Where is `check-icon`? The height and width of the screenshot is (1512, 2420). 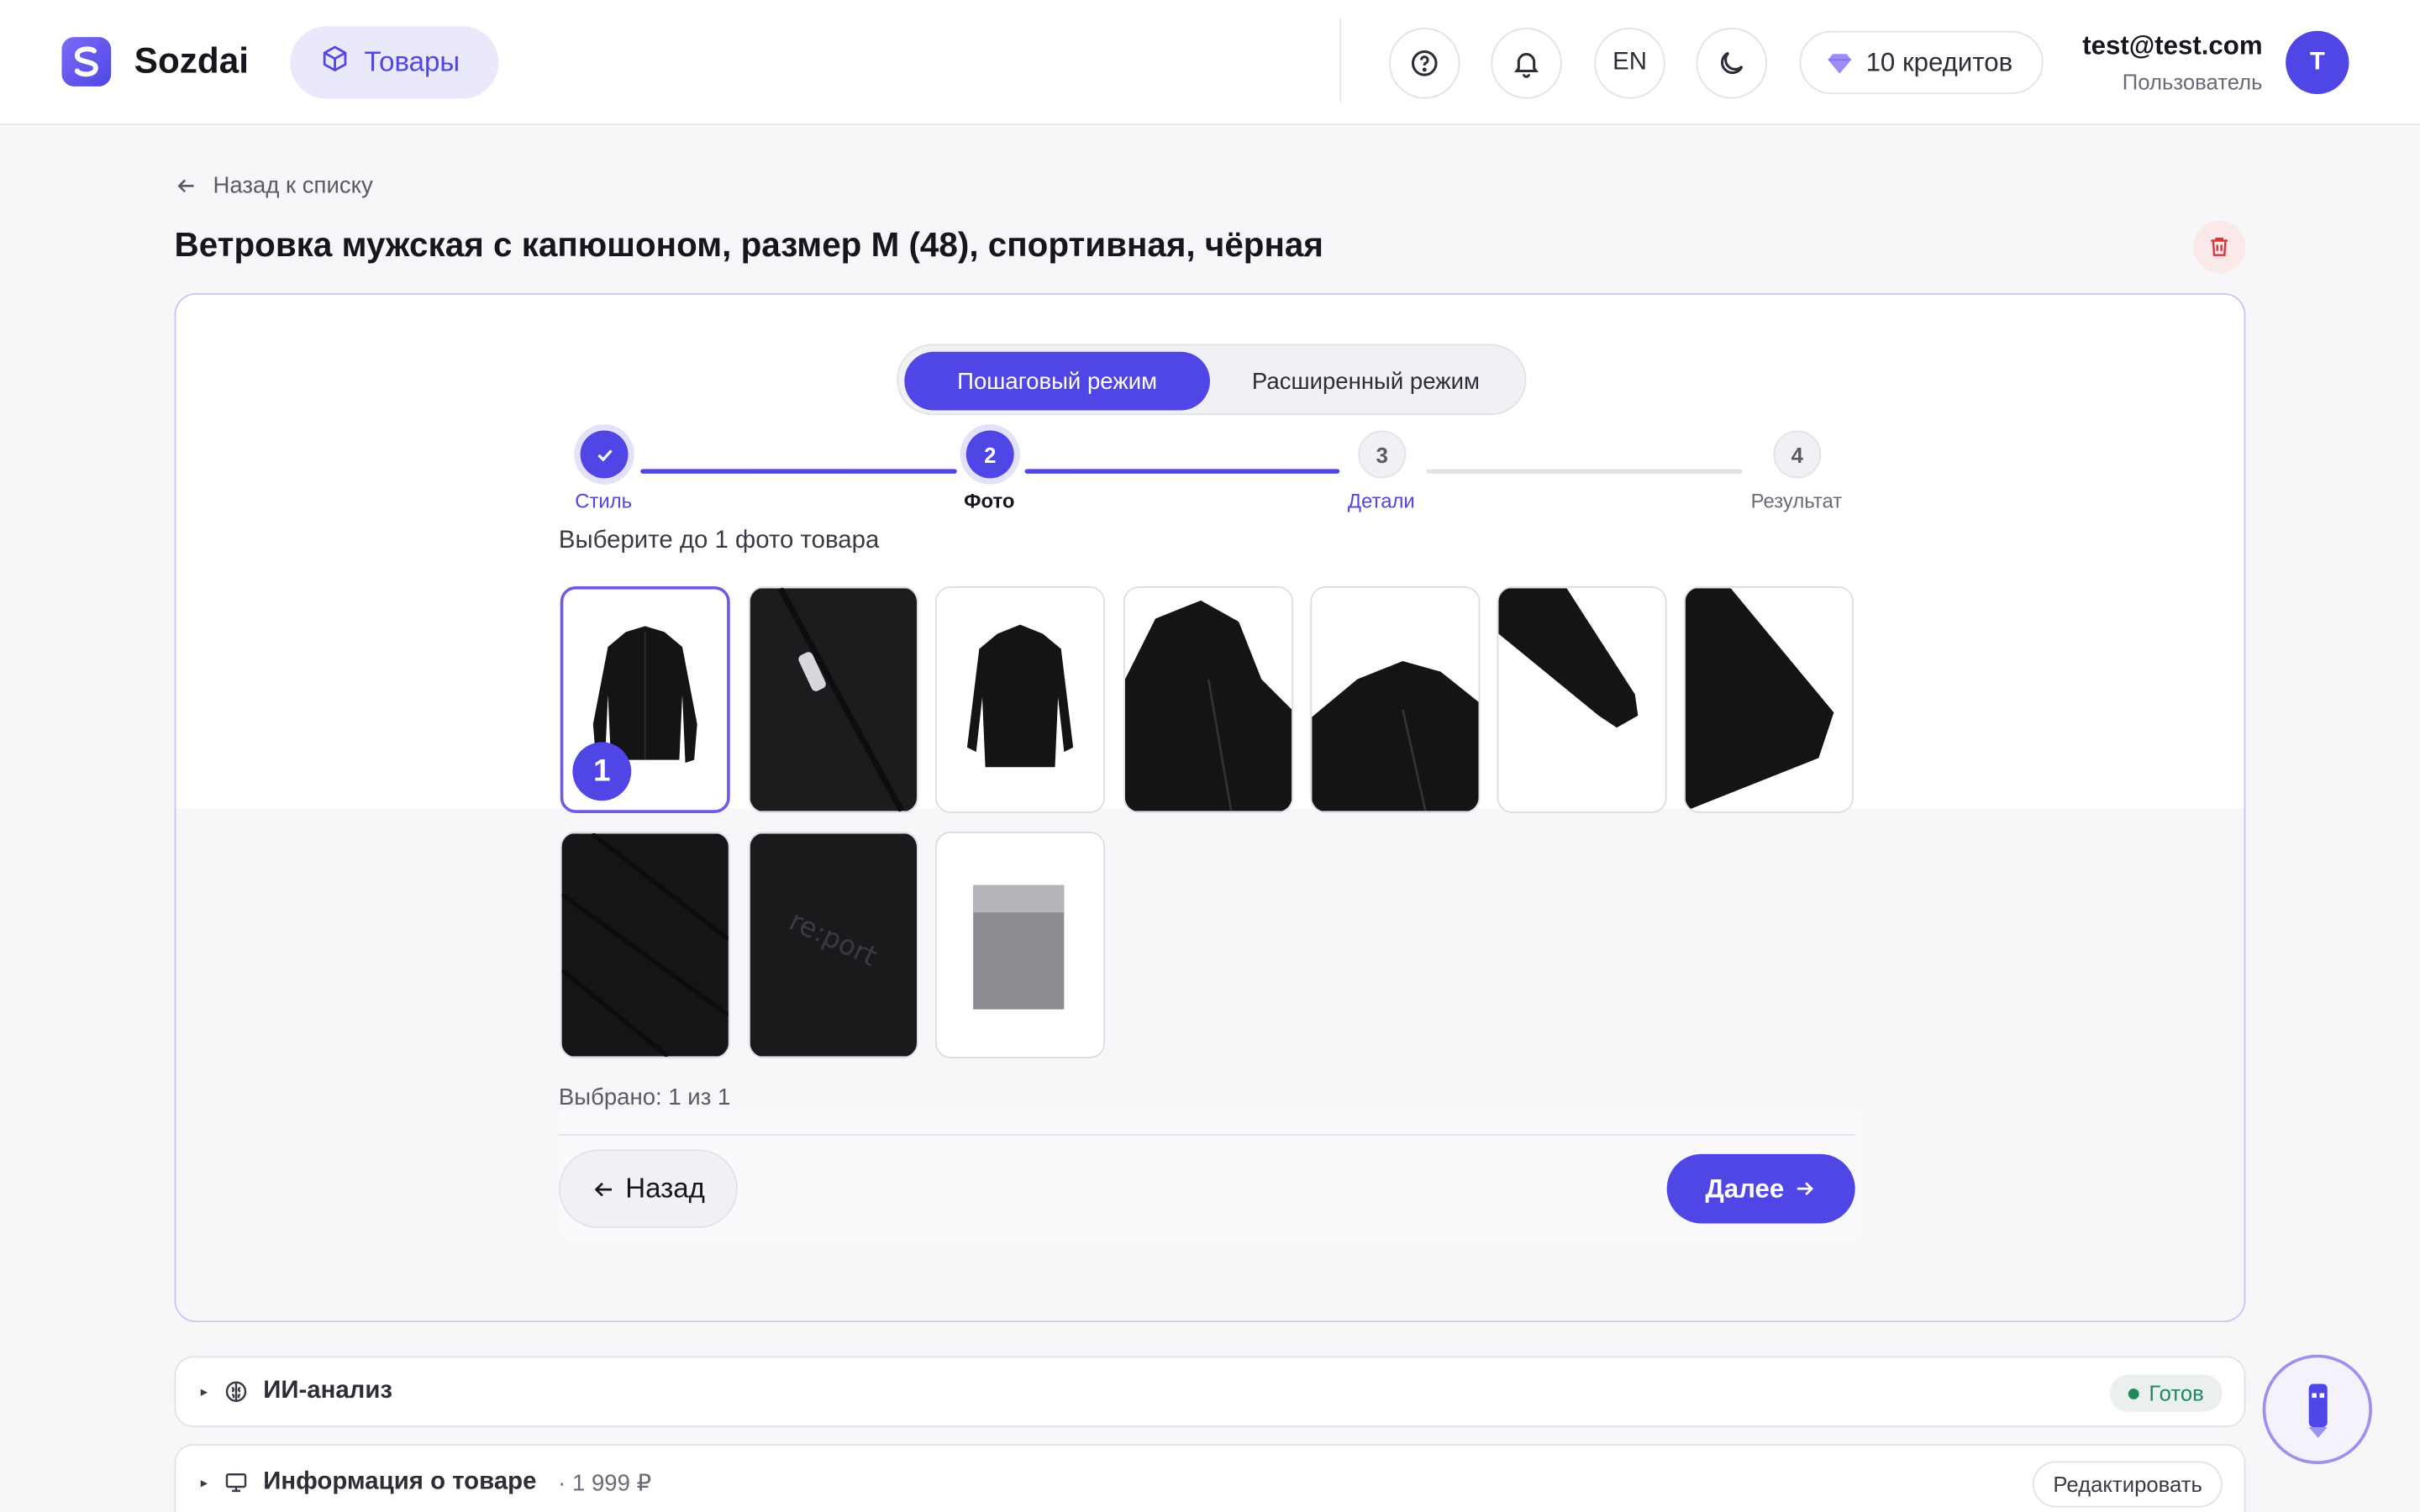
check-icon is located at coordinates (604, 455).